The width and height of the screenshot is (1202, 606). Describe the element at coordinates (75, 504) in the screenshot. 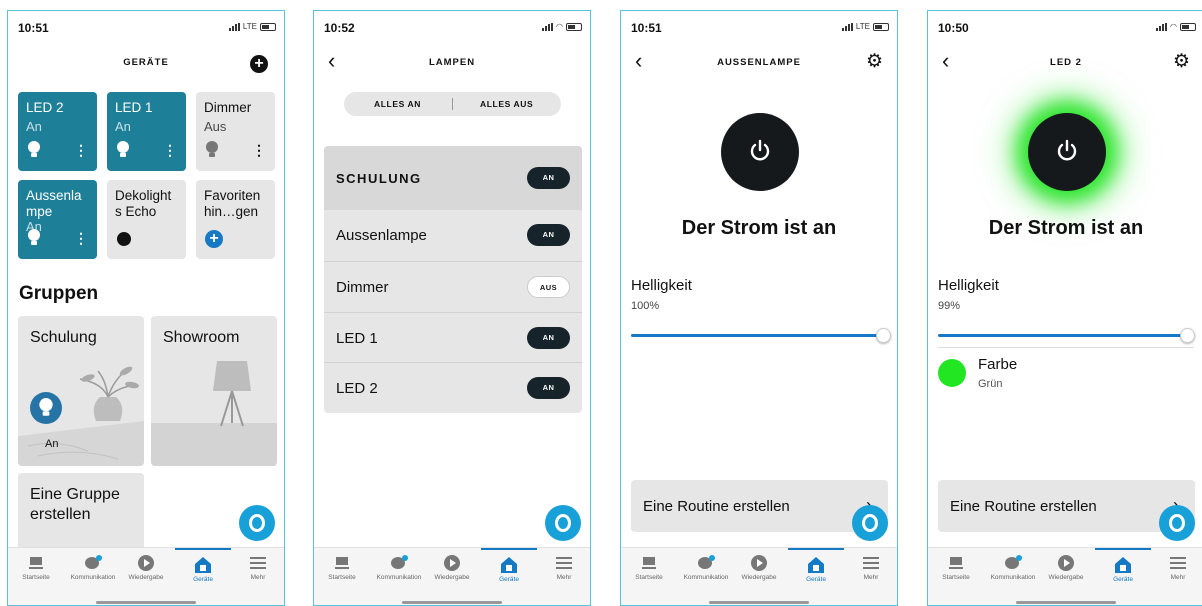

I see `create-group-label: Eine Gruppe erstellen` at that location.